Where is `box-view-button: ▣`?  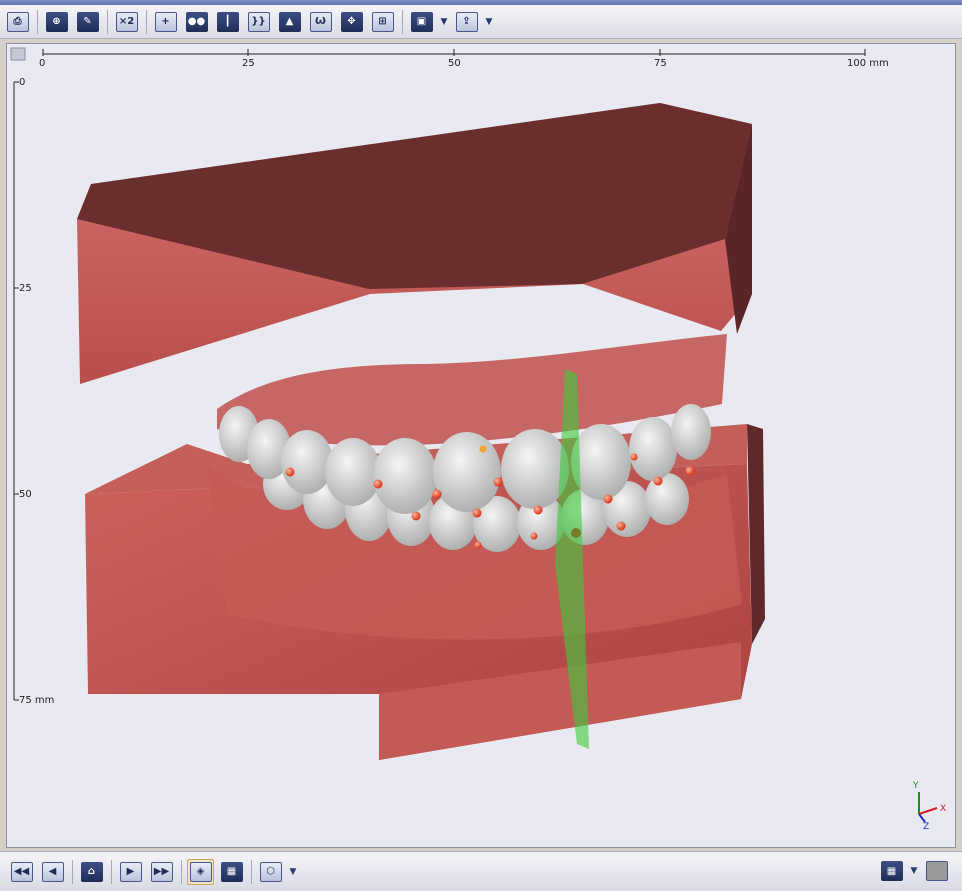
box-view-button: ▣ is located at coordinates (421, 22).